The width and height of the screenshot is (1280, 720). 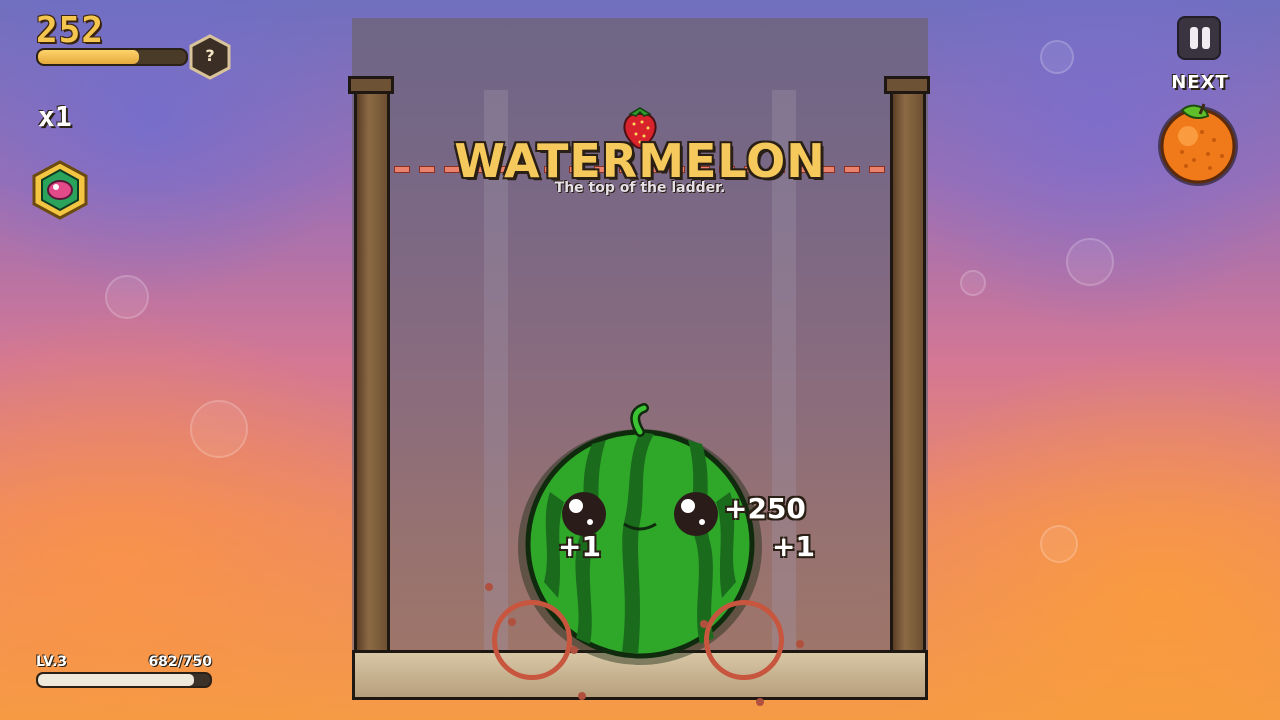 I want to click on score-progress-fill, so click(x=88, y=57).